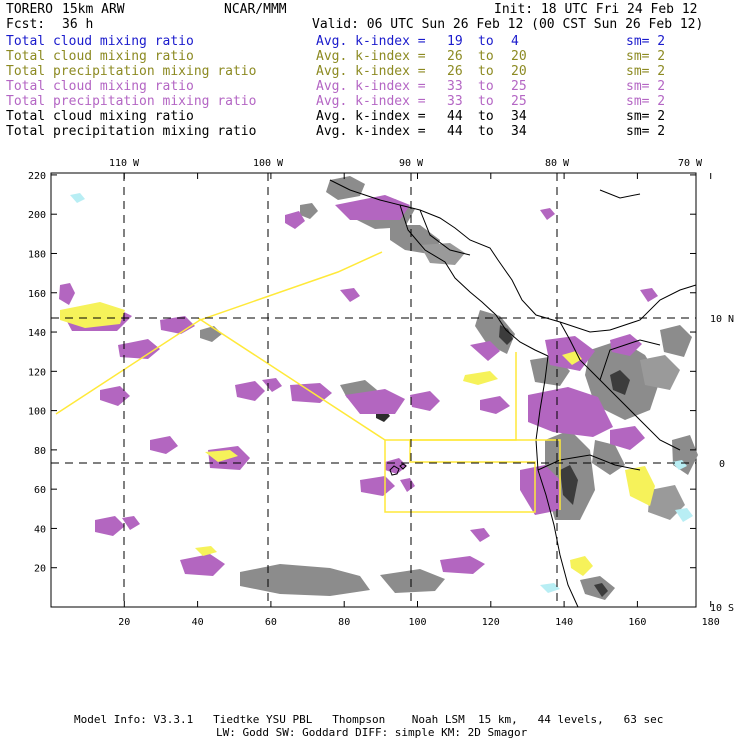  Describe the element at coordinates (690, 163) in the screenshot. I see `longitude-label: 70 W` at that location.